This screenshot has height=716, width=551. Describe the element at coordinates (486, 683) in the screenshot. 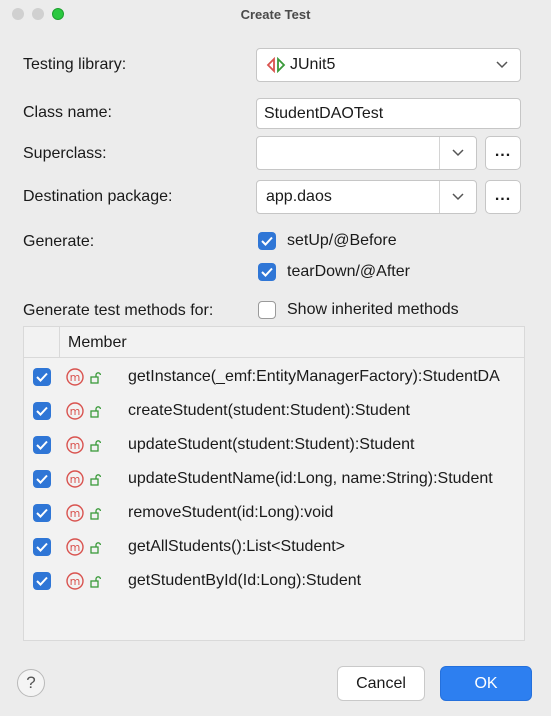

I see `ok-button: OK` at that location.